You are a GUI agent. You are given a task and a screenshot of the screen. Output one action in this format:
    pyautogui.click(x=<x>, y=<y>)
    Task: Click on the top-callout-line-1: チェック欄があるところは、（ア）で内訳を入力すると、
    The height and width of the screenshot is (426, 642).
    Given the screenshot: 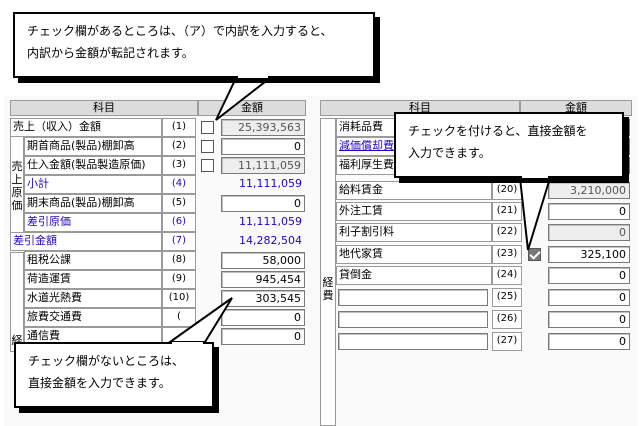 What is the action you would take?
    pyautogui.click(x=180, y=31)
    